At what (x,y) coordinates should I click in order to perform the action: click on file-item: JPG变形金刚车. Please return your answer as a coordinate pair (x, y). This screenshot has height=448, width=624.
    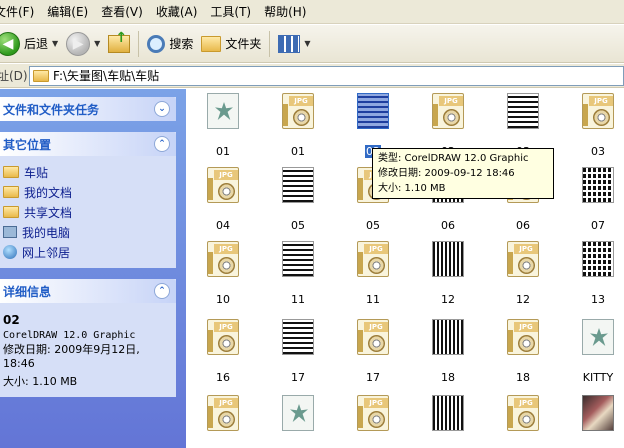
    Looking at the image, I should click on (523, 421).